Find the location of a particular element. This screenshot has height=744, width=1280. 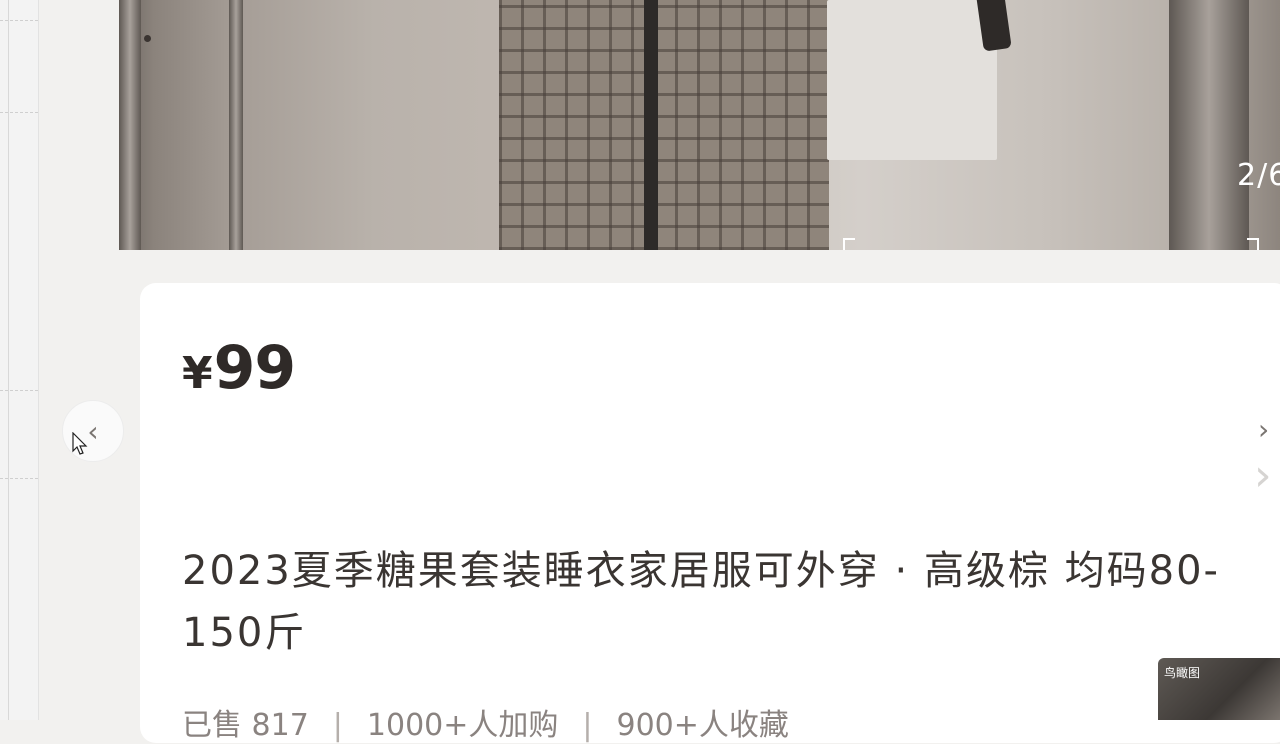

chevron-left-icon: ‹ is located at coordinates (93, 431).